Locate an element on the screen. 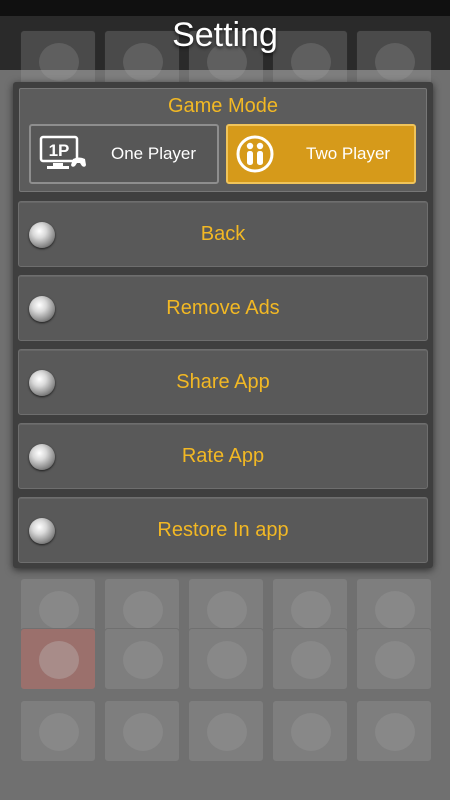 Image resolution: width=450 pixels, height=800 pixels. two-player-label: Two Player is located at coordinates (348, 153).